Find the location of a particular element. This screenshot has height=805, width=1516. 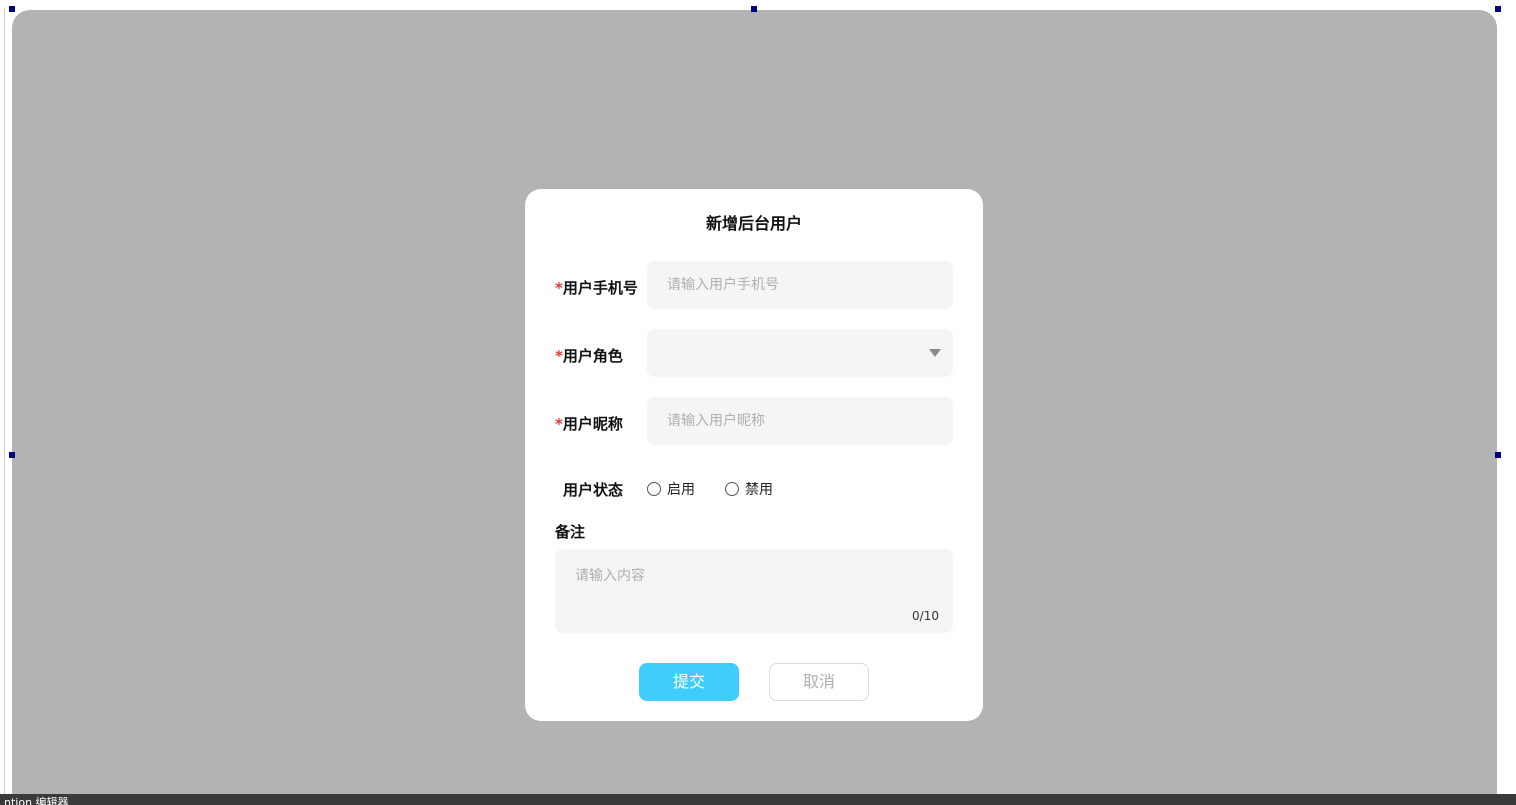

status-radio-group: 启用 禁用 is located at coordinates (710, 489).